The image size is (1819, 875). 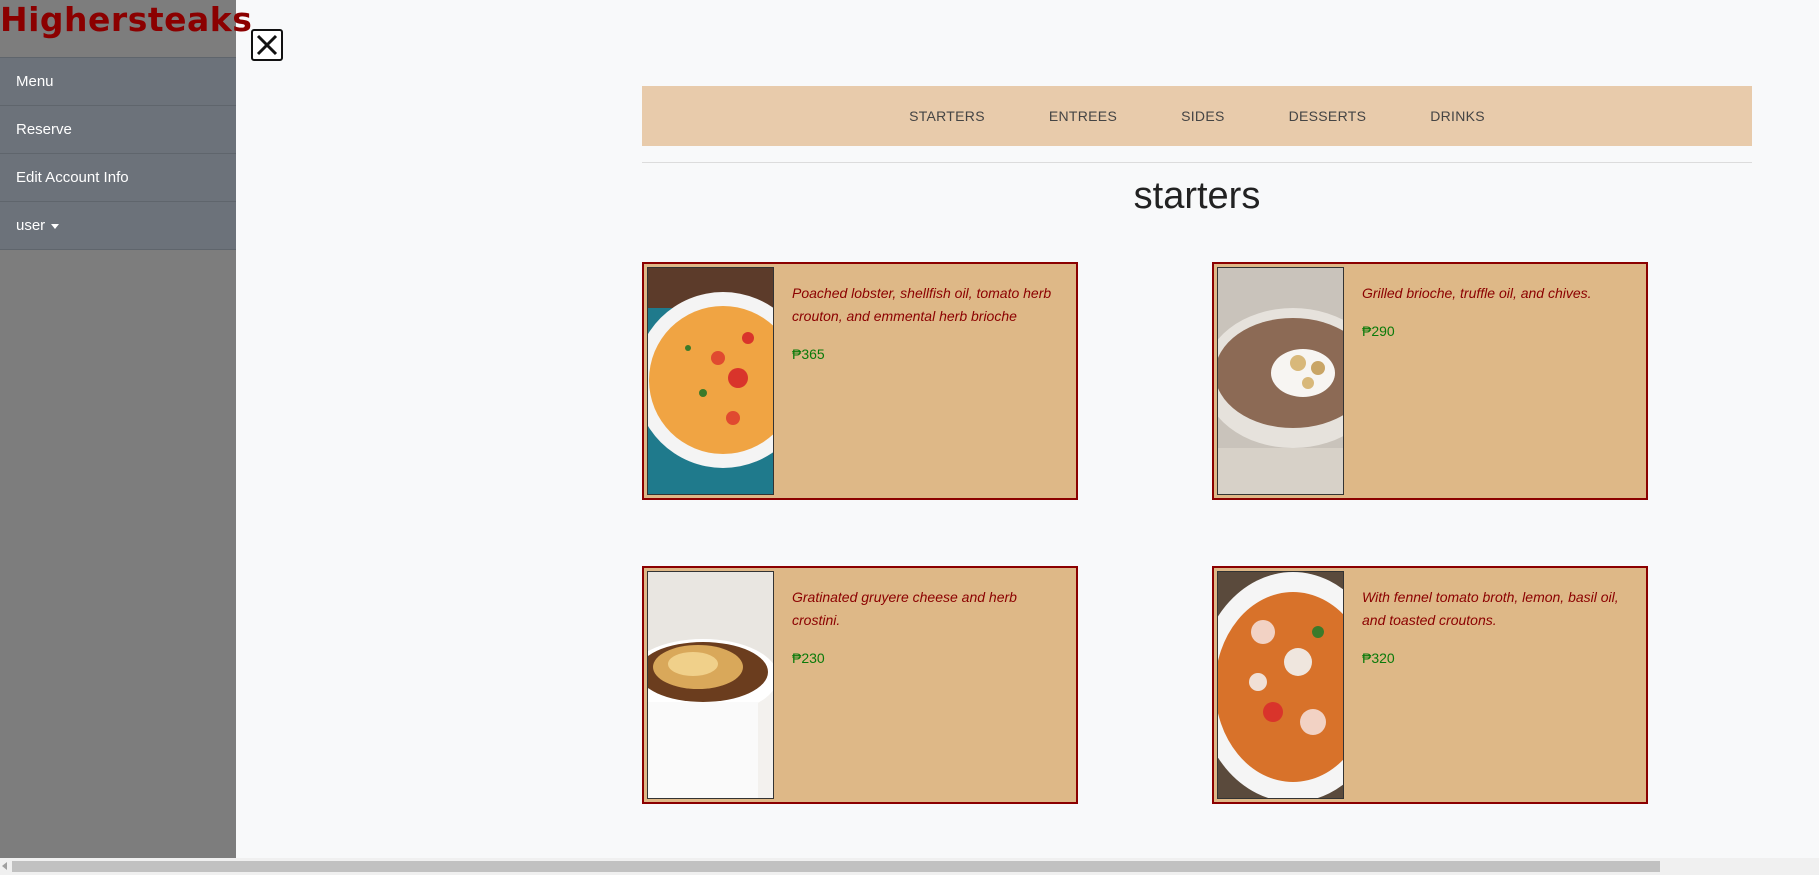 I want to click on sidebar-item-reserve: Reserve, so click(x=118, y=129).